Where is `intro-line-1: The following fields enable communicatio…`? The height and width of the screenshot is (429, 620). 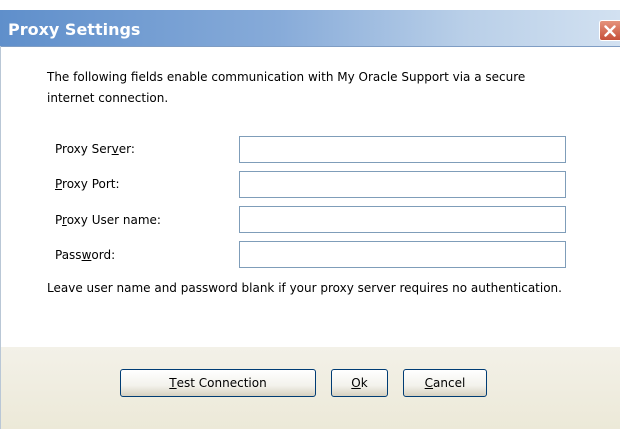
intro-line-1: The following fields enable communicatio… is located at coordinates (286, 77).